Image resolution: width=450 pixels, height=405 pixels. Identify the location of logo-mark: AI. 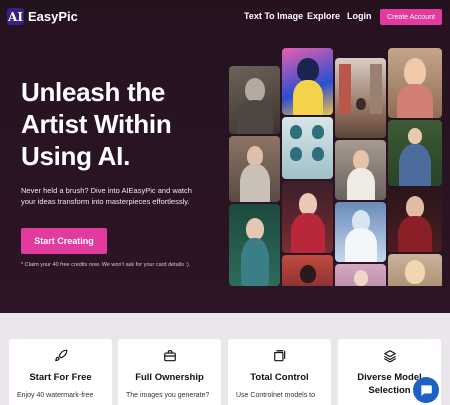
(15, 16).